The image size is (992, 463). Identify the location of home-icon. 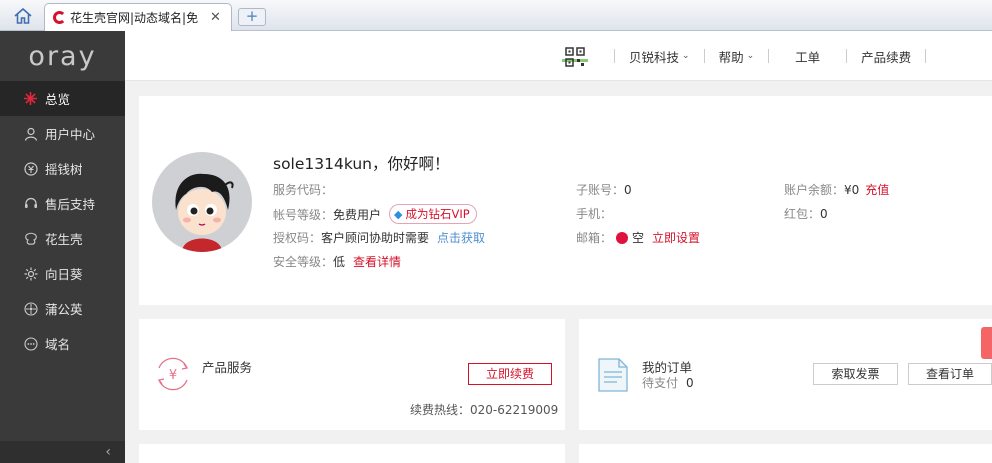
(23, 16).